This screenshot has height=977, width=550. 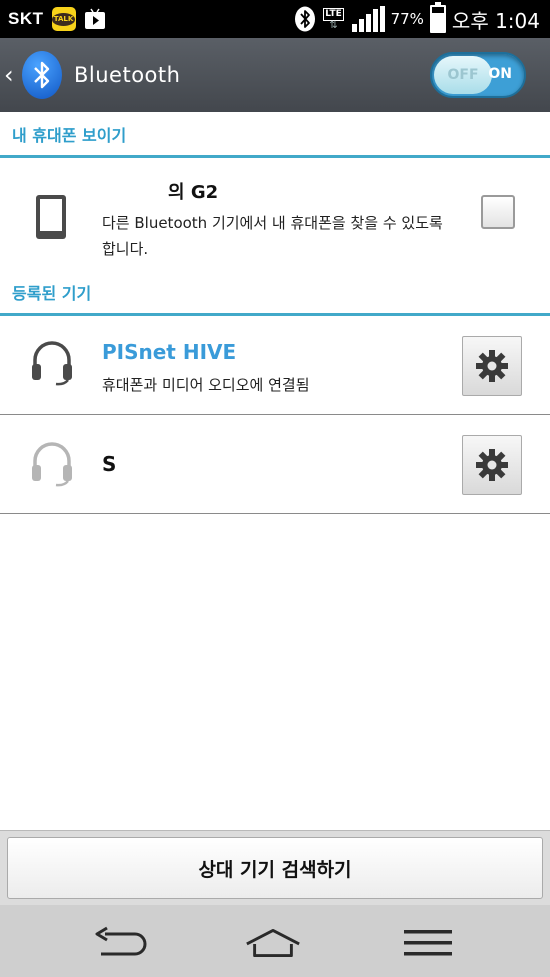 I want to click on navigation-bar, so click(x=275, y=941).